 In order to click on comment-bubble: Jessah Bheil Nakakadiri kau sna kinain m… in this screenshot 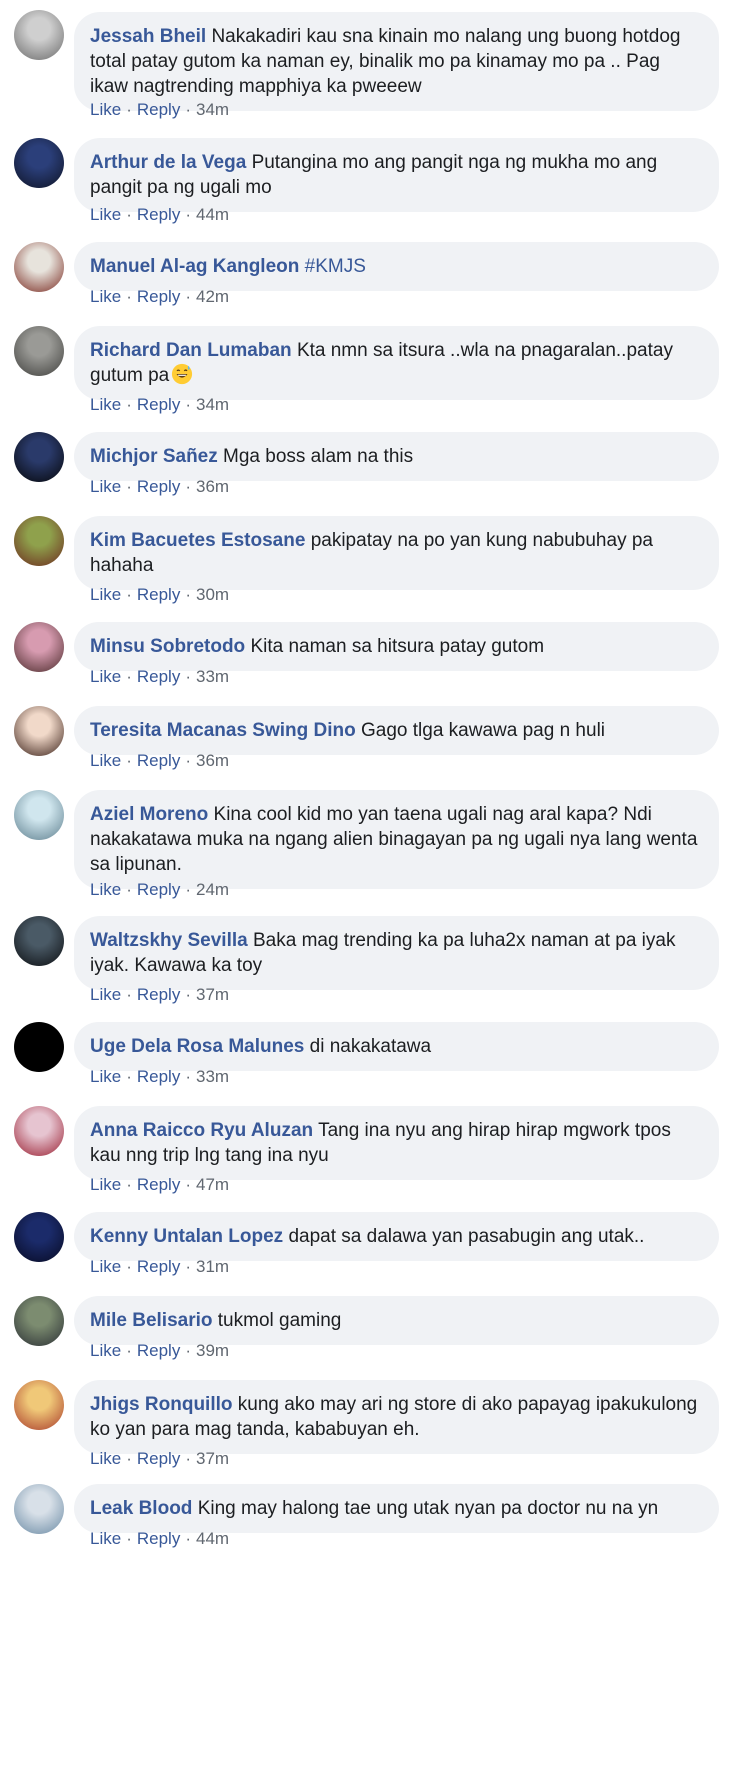, I will do `click(396, 61)`.